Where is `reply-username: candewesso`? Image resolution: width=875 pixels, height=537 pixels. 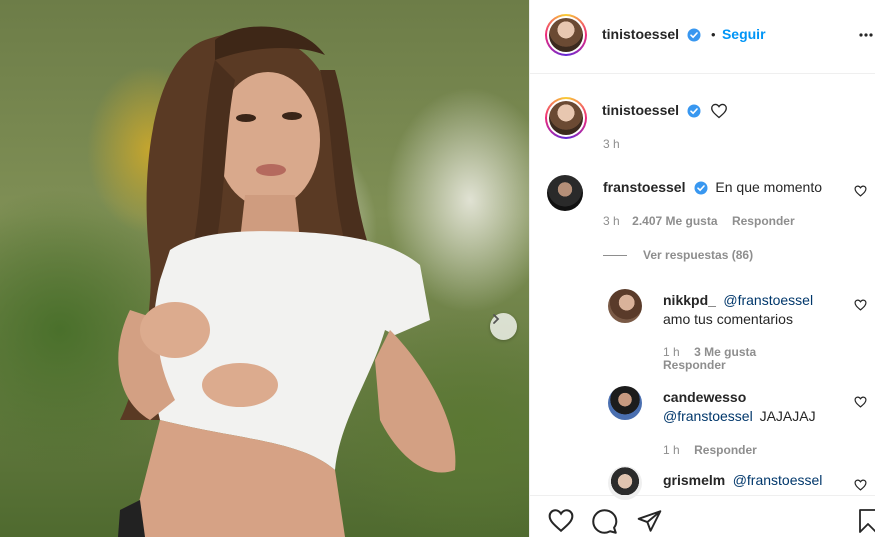
reply-username: candewesso is located at coordinates (704, 397).